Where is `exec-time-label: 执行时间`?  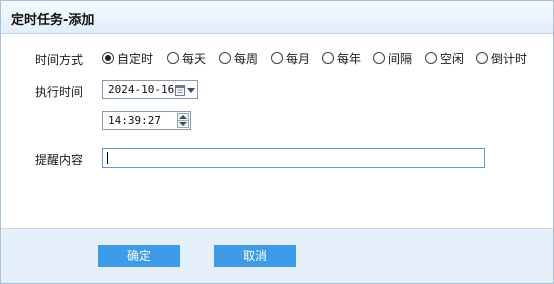 exec-time-label: 执行时间 is located at coordinates (59, 92).